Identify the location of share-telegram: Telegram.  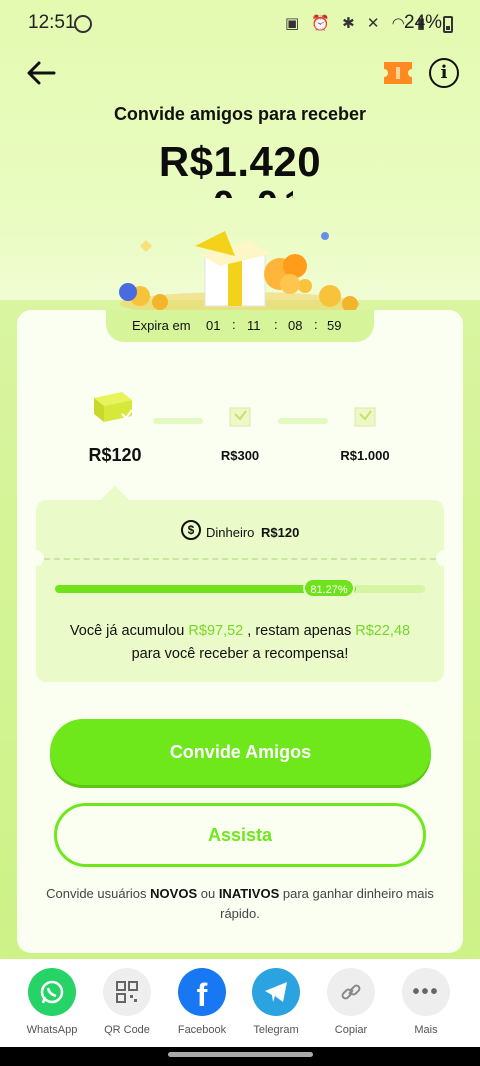
(276, 1002).